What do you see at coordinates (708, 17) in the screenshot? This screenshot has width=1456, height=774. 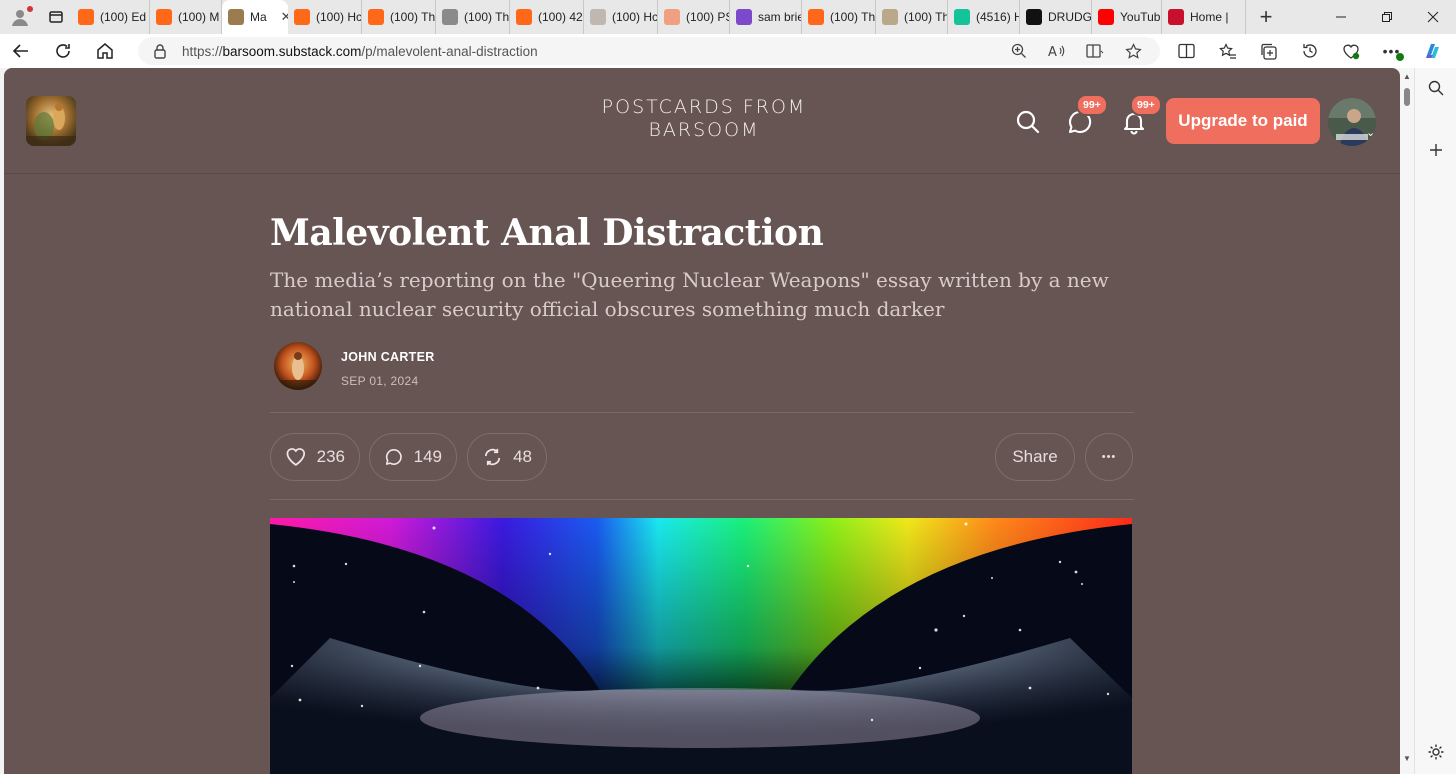 I see `tab-label: (100) PS` at bounding box center [708, 17].